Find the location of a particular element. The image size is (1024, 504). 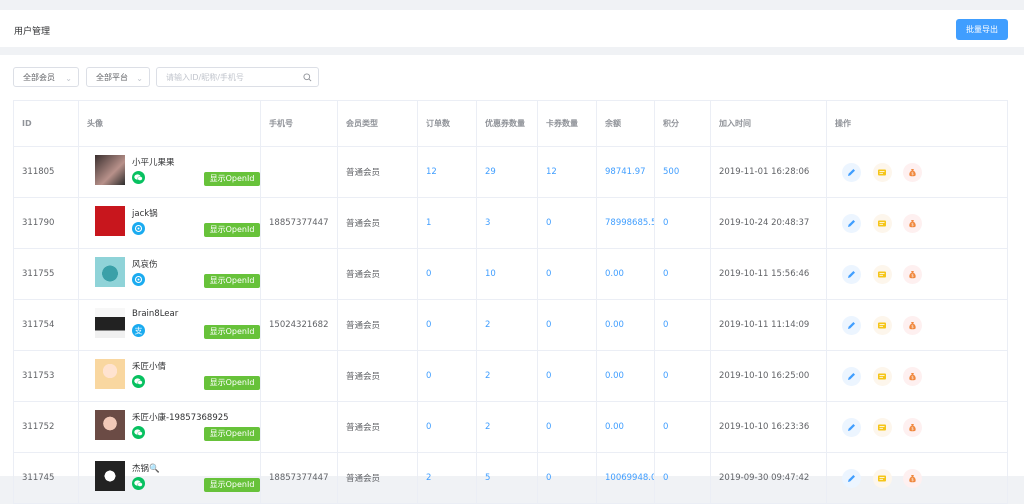

coupon-count-link: 10 is located at coordinates (507, 274).